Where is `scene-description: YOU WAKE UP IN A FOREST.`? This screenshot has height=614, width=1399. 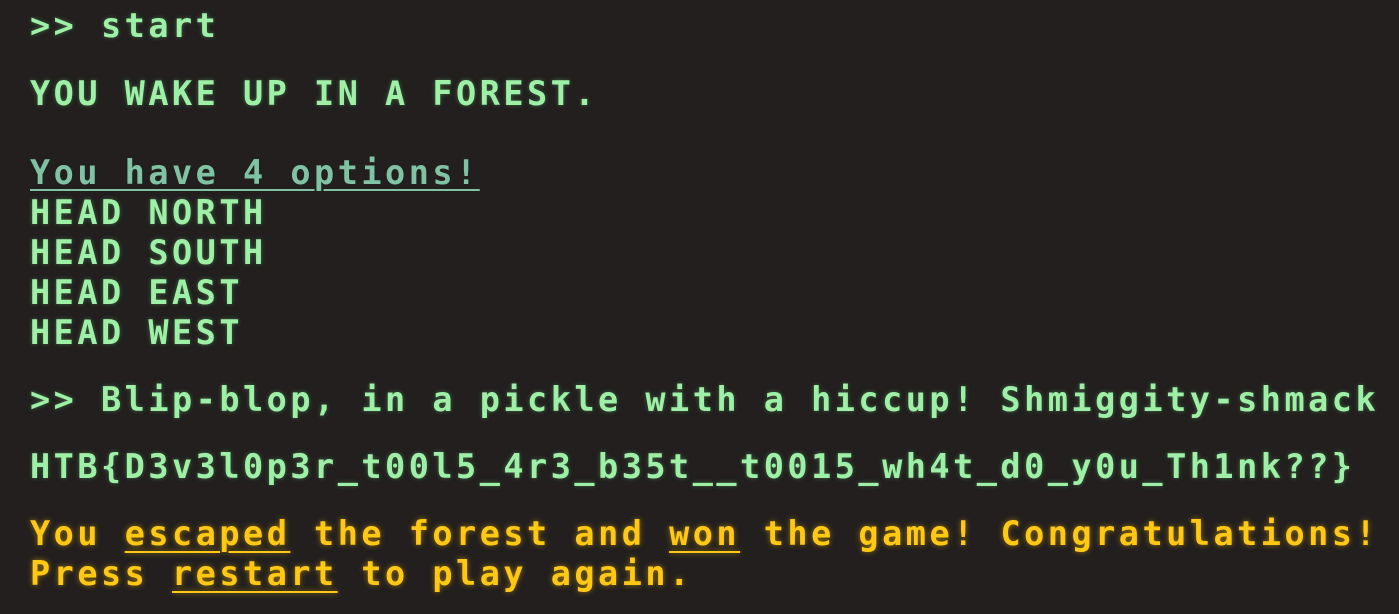 scene-description: YOU WAKE UP IN A FOREST. is located at coordinates (314, 93).